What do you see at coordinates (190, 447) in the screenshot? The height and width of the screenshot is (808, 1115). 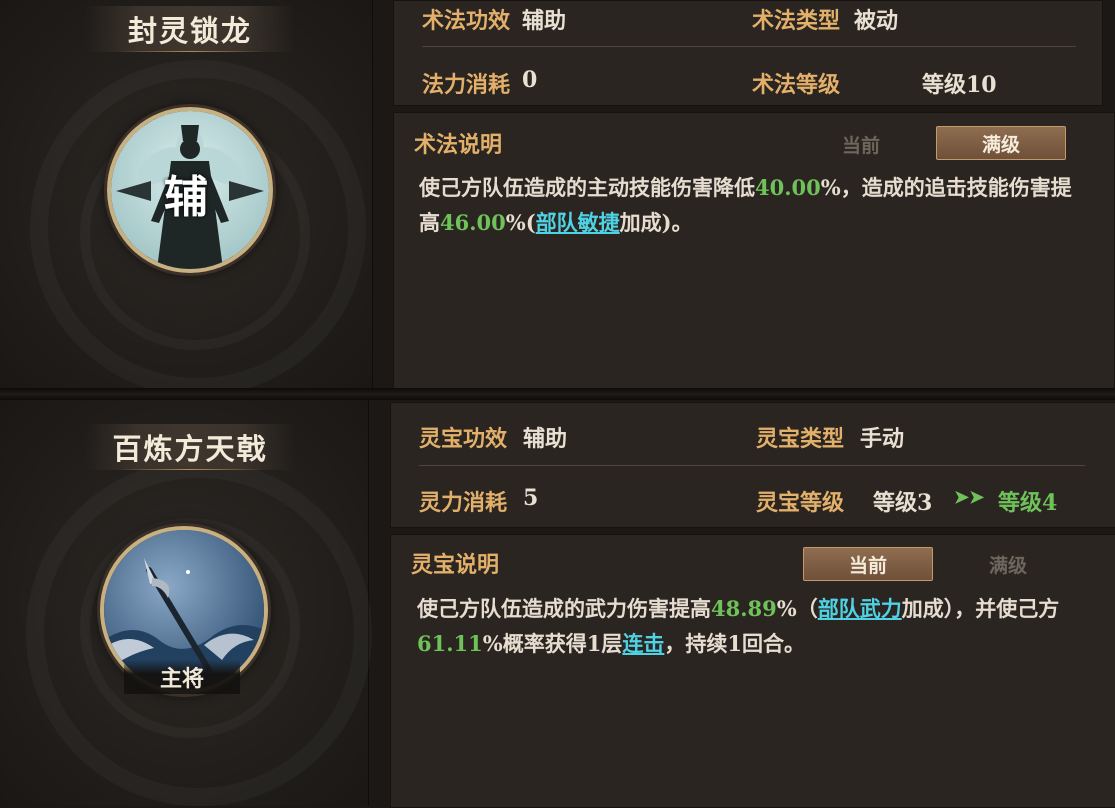 I see `treasure-name: 百炼方天戟` at bounding box center [190, 447].